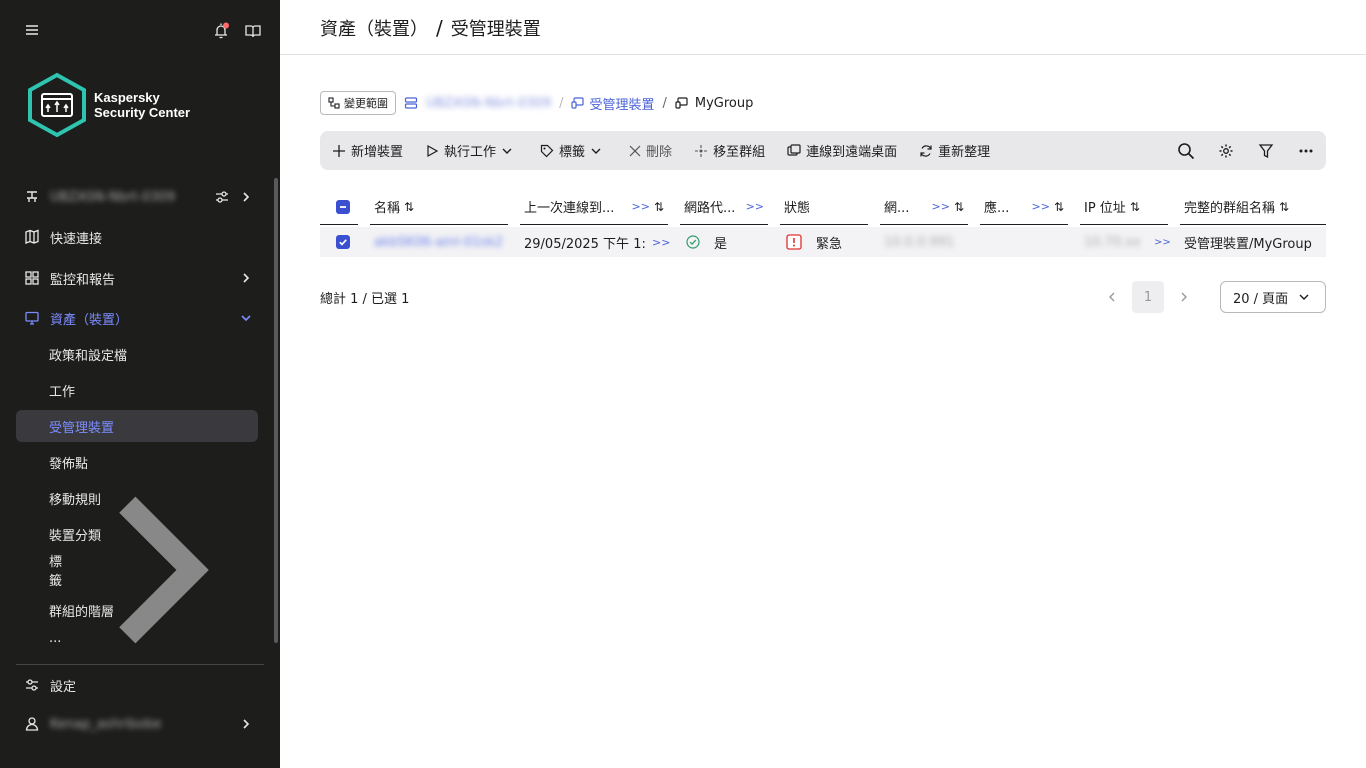 This screenshot has width=1366, height=768. Describe the element at coordinates (1253, 207) in the screenshot. I see `column-header-full-group-name: 完整的群組名稱 ⇅` at that location.